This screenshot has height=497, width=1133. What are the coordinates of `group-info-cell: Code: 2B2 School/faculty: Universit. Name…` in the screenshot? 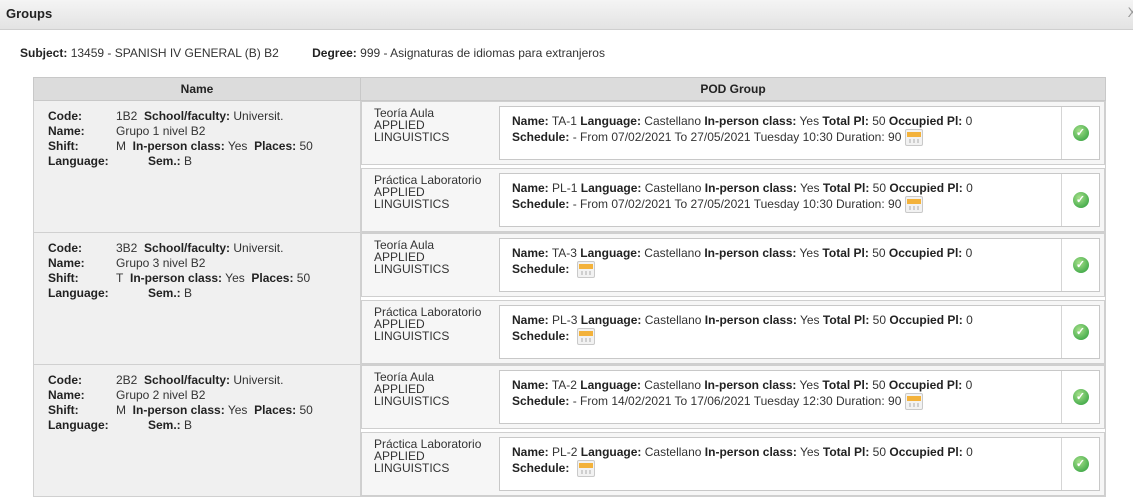 It's located at (197, 430).